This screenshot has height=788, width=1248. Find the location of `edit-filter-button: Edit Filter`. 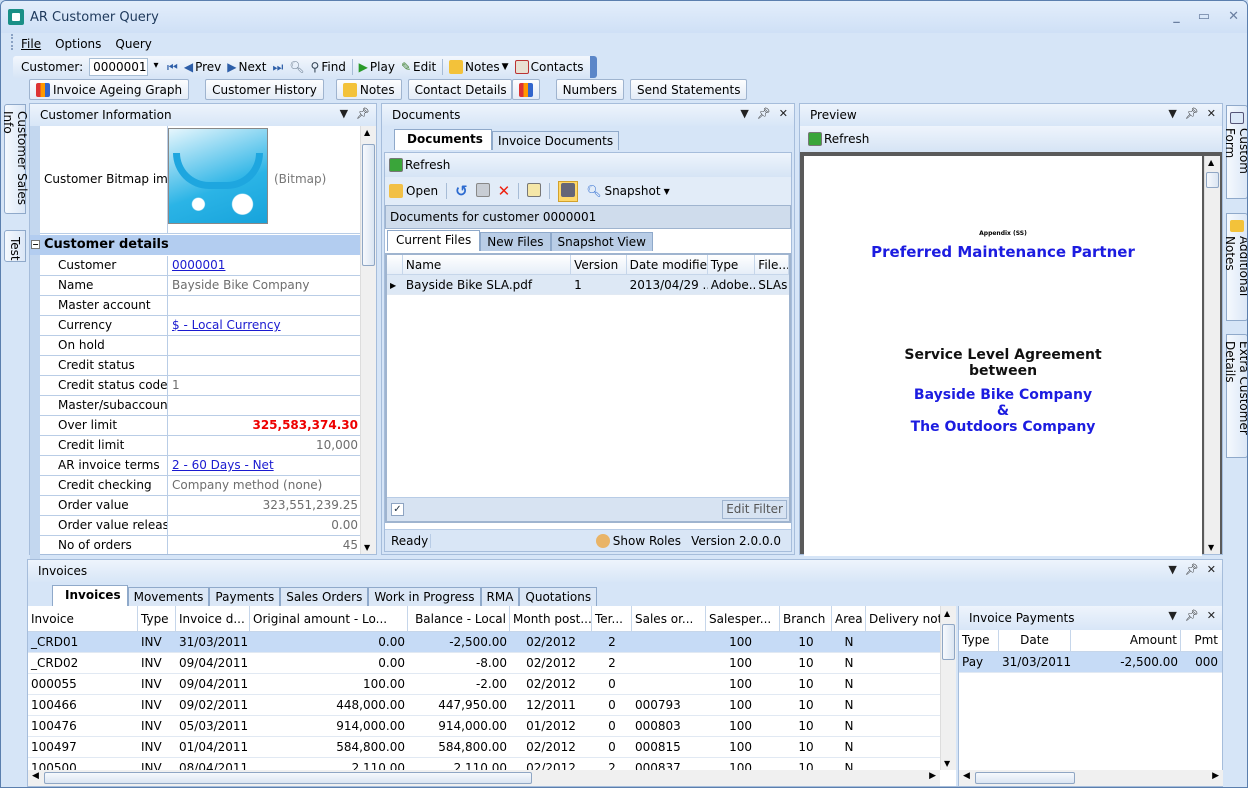

edit-filter-button: Edit Filter is located at coordinates (754, 509).